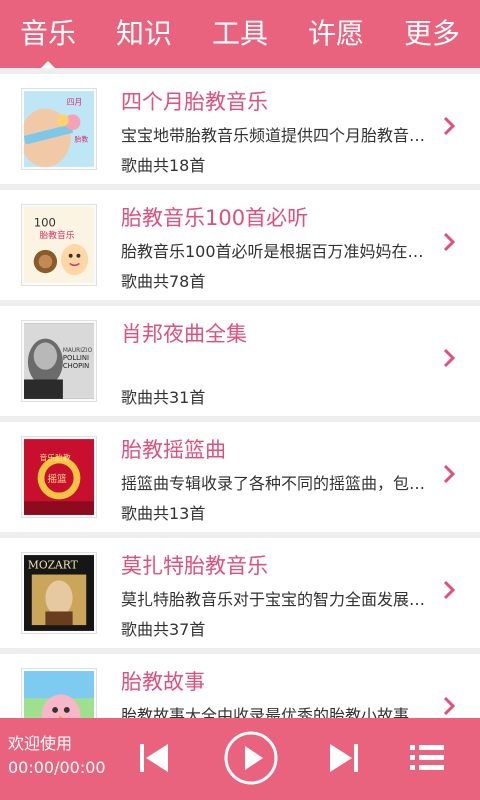 The height and width of the screenshot is (800, 480). I want to click on play-button, so click(251, 758).